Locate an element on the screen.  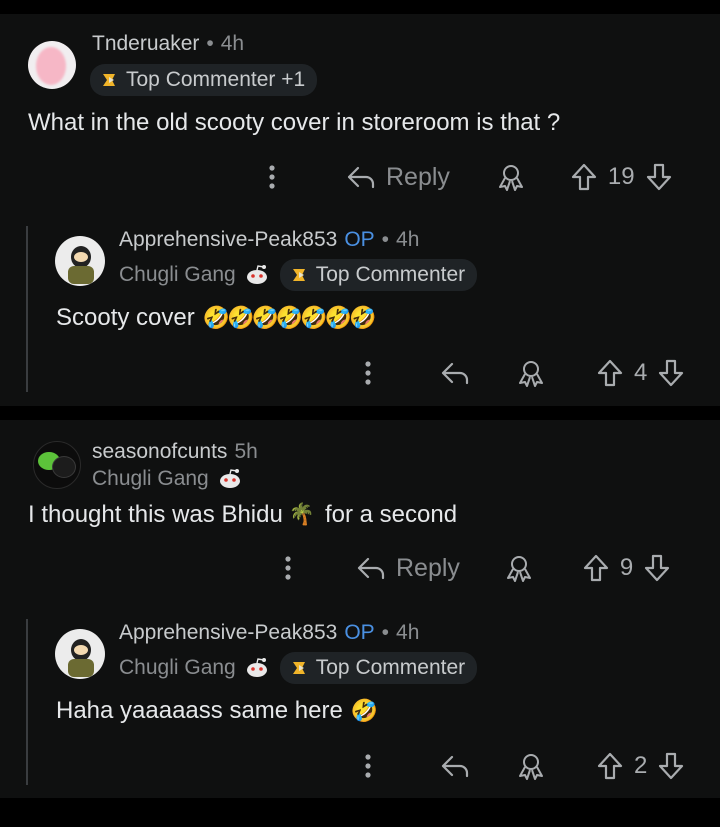
comment-body: I thought this was Bhidu is located at coordinates (155, 514).